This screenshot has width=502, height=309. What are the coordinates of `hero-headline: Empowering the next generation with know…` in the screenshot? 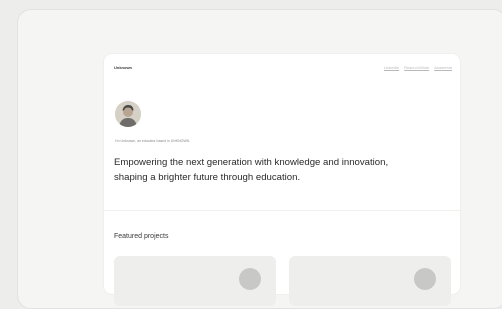 It's located at (251, 170).